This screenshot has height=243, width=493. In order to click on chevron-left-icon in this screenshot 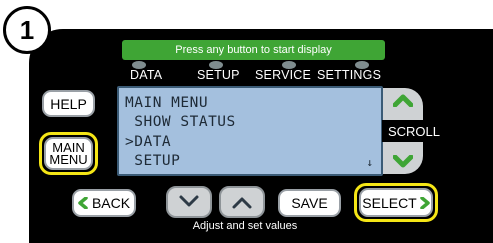, I will do `click(83, 203)`.